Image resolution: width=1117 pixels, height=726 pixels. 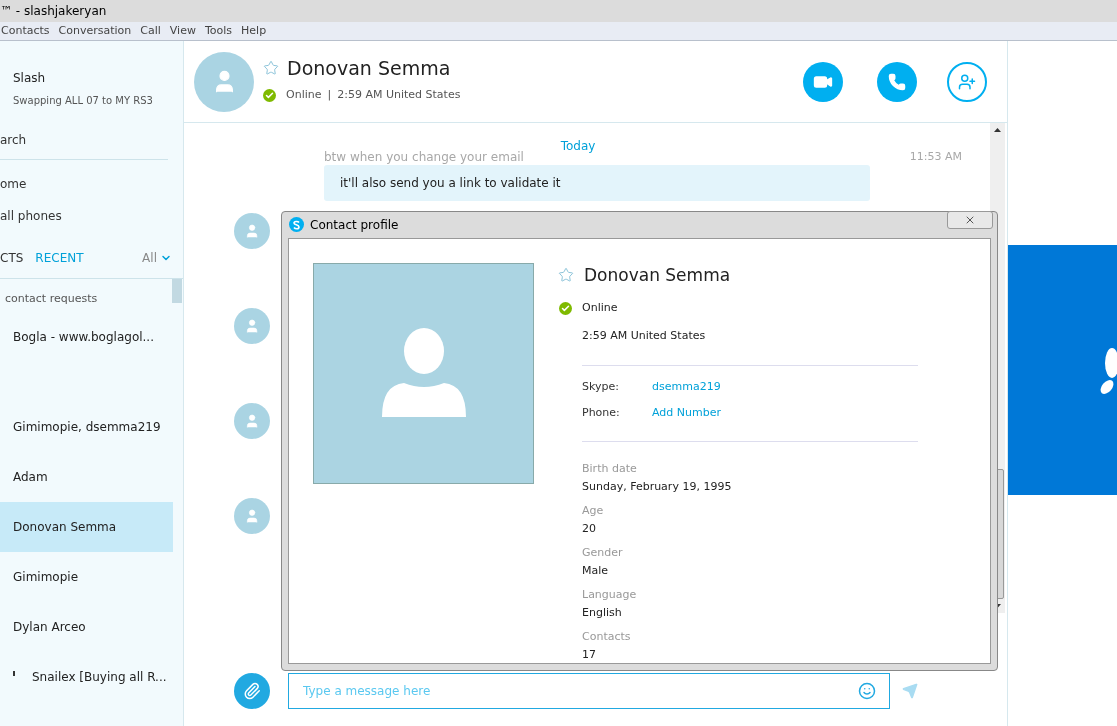 What do you see at coordinates (602, 612) in the screenshot?
I see `detail-value: English` at bounding box center [602, 612].